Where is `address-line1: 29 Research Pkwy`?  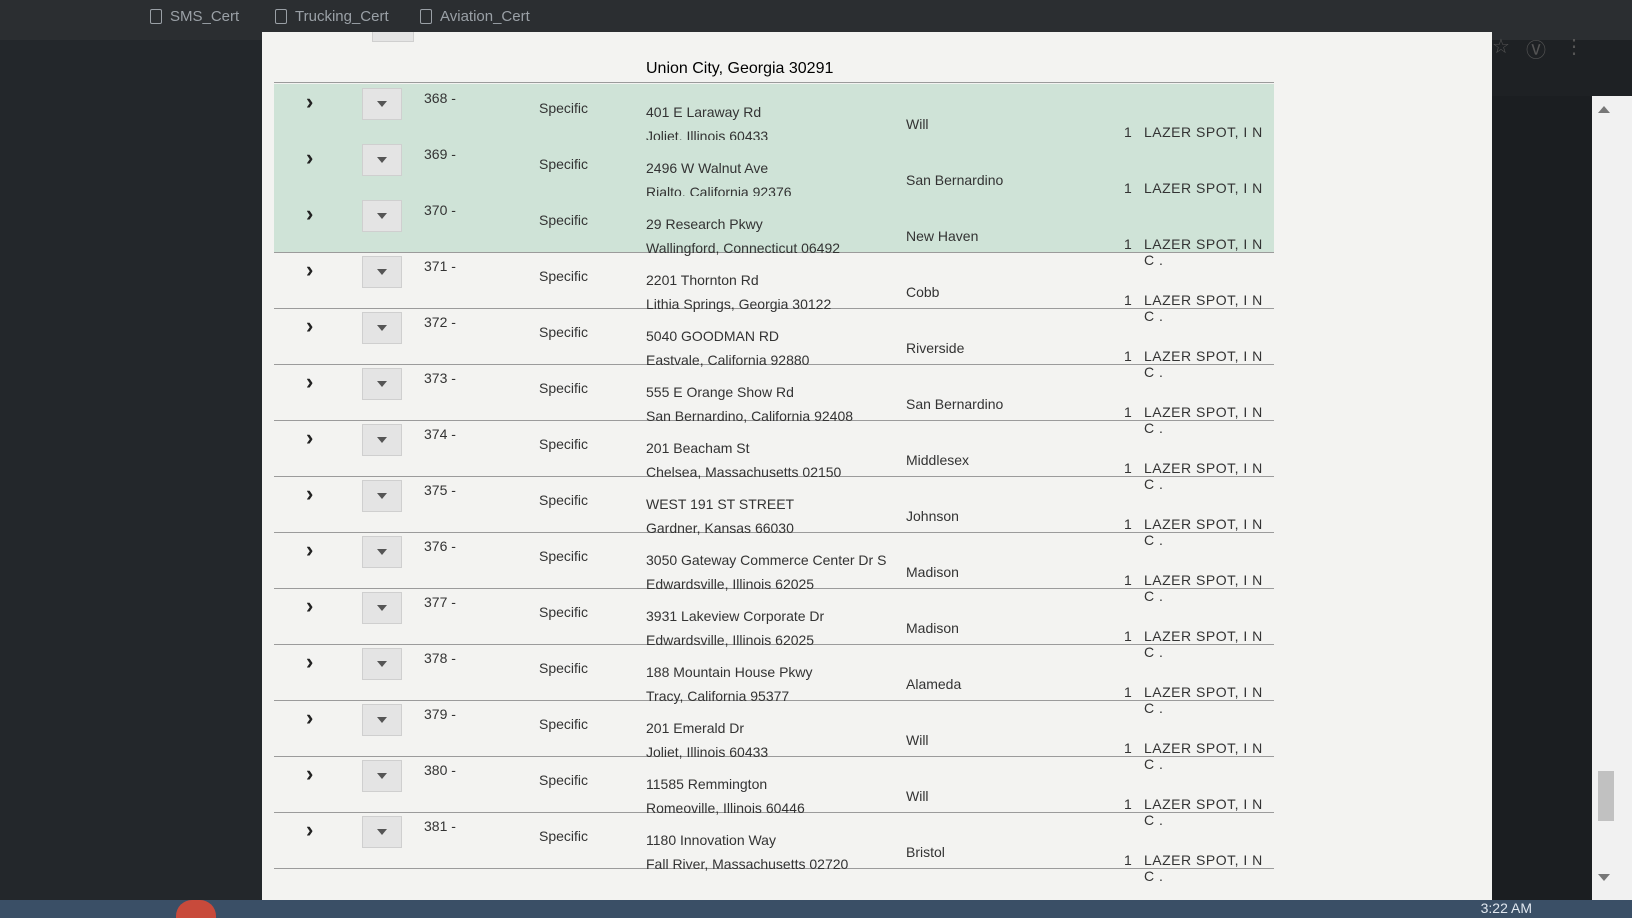 address-line1: 29 Research Pkwy is located at coordinates (704, 224).